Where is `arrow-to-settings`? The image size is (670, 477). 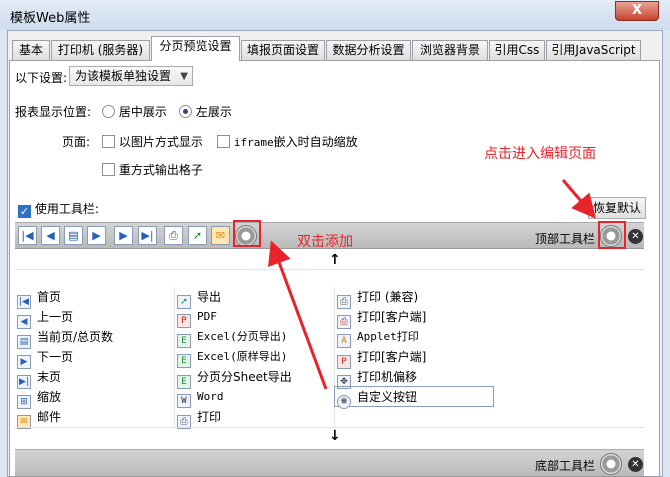
arrow-to-settings is located at coordinates (578, 199).